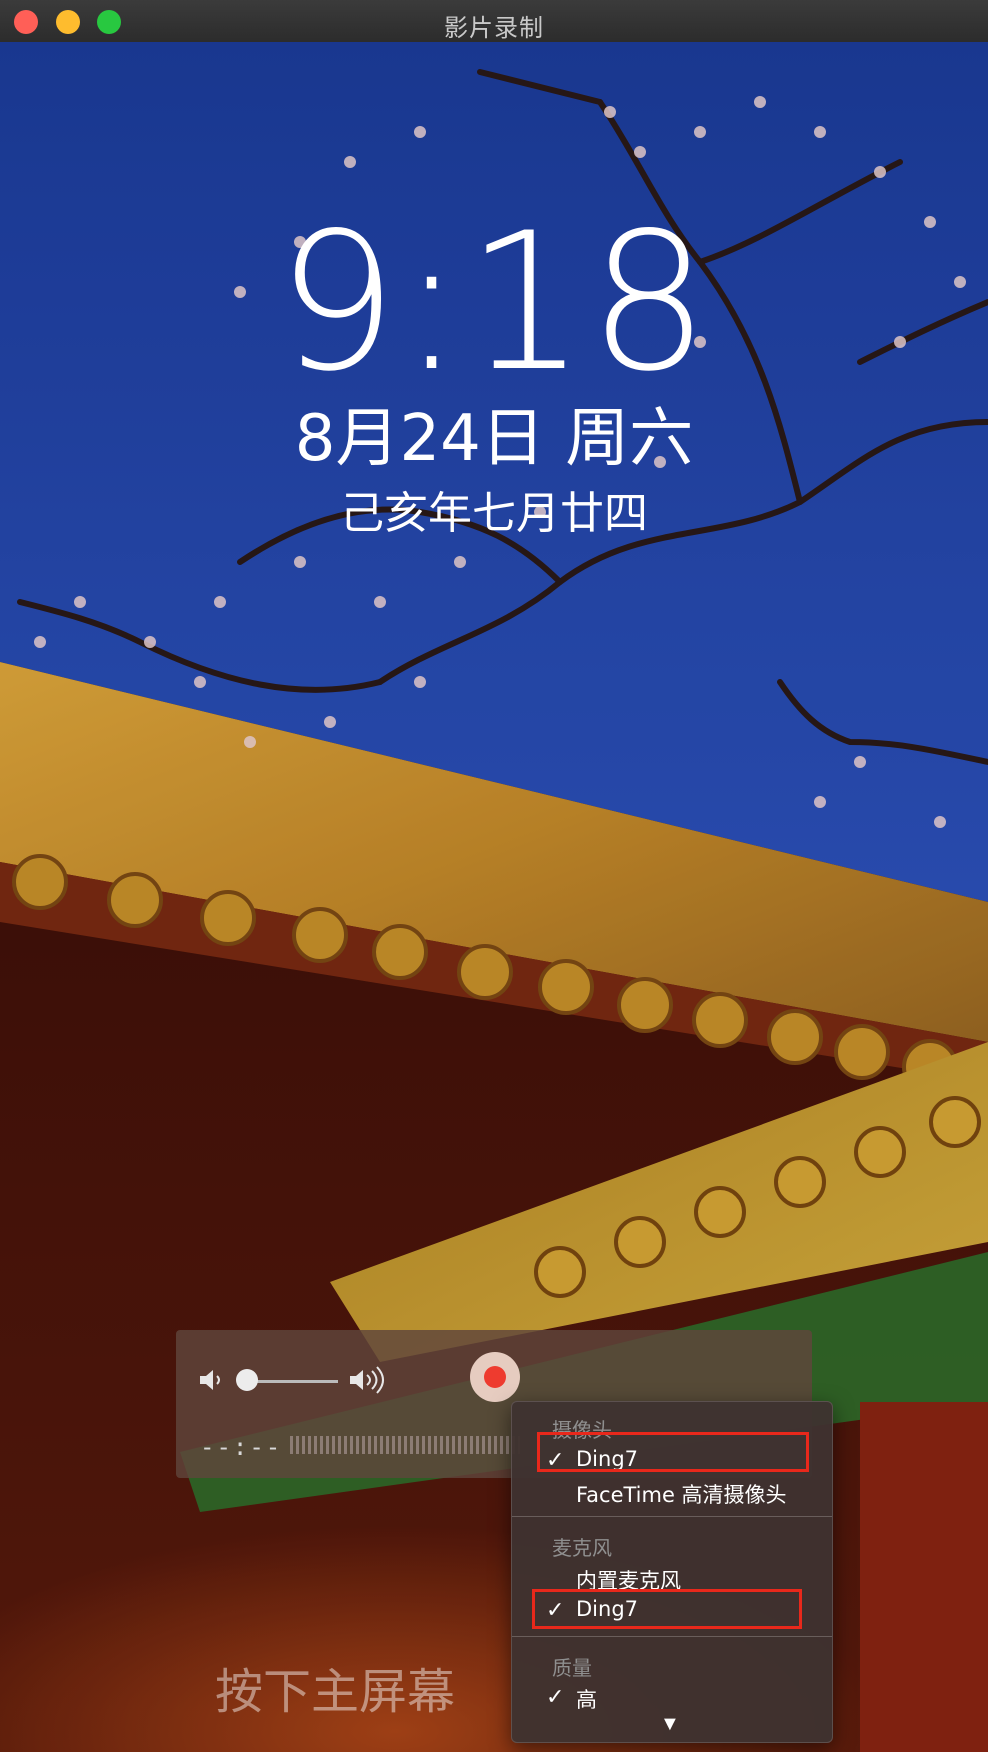  Describe the element at coordinates (335, 1692) in the screenshot. I see `unlock-hint: 按下主屏幕` at that location.